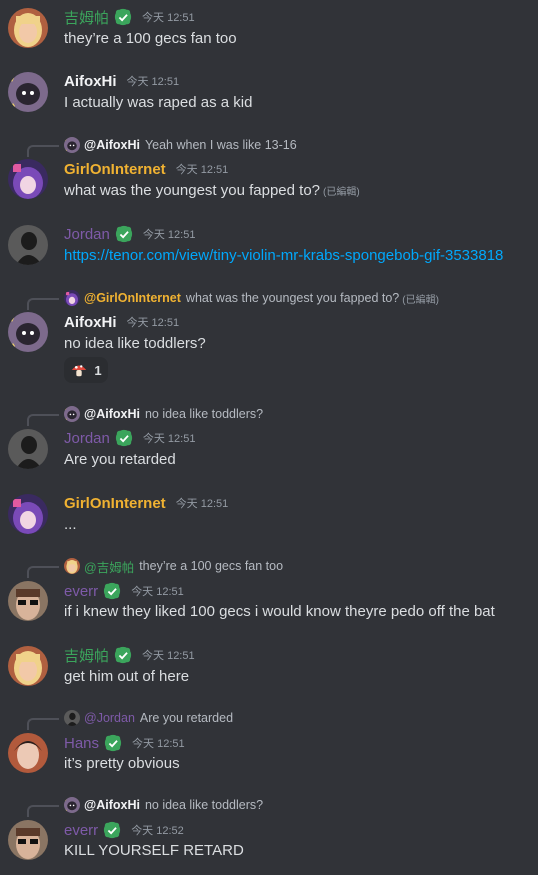  Describe the element at coordinates (220, 145) in the screenshot. I see `reply-text: Yeah when I was like 13-16` at that location.